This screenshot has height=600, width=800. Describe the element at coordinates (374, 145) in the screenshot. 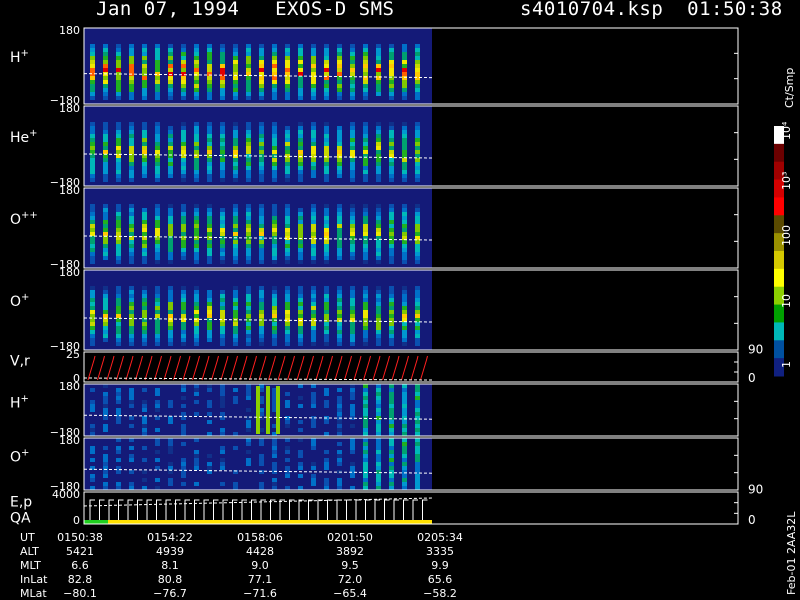

I see `panel-heplus-angle: 180−180He+` at that location.